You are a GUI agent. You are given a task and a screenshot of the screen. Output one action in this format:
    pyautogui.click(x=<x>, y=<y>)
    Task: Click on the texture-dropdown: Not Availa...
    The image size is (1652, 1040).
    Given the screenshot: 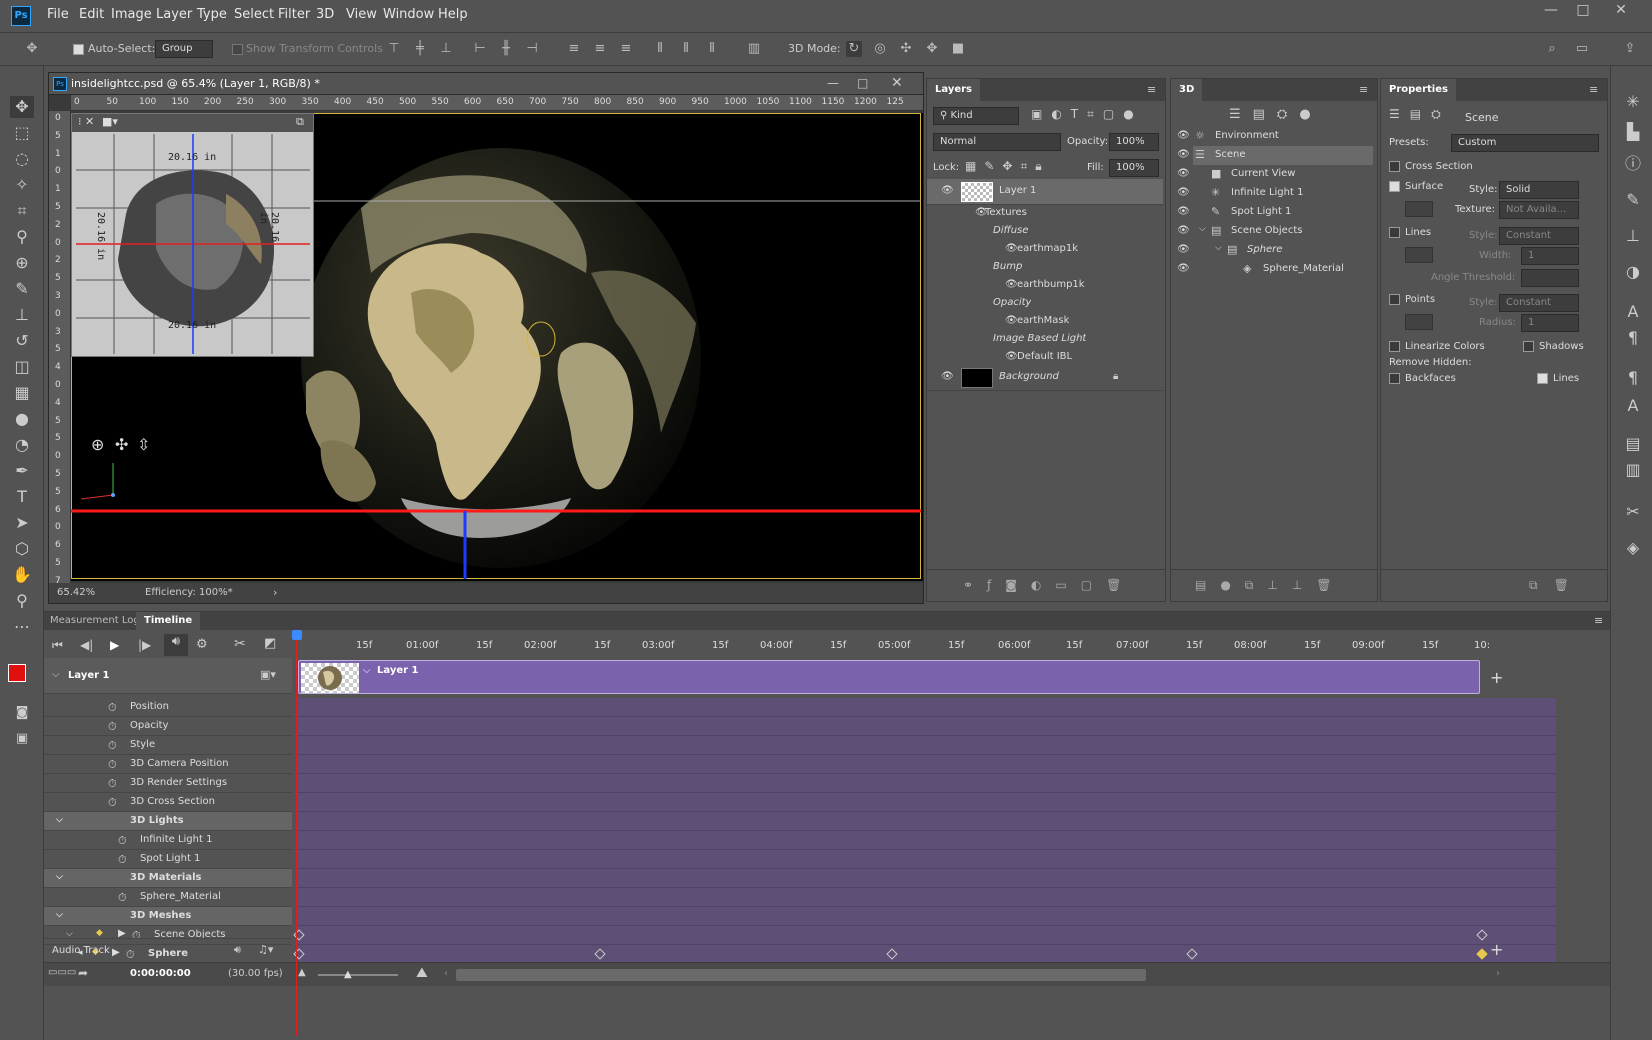 What is the action you would take?
    pyautogui.click(x=1539, y=210)
    